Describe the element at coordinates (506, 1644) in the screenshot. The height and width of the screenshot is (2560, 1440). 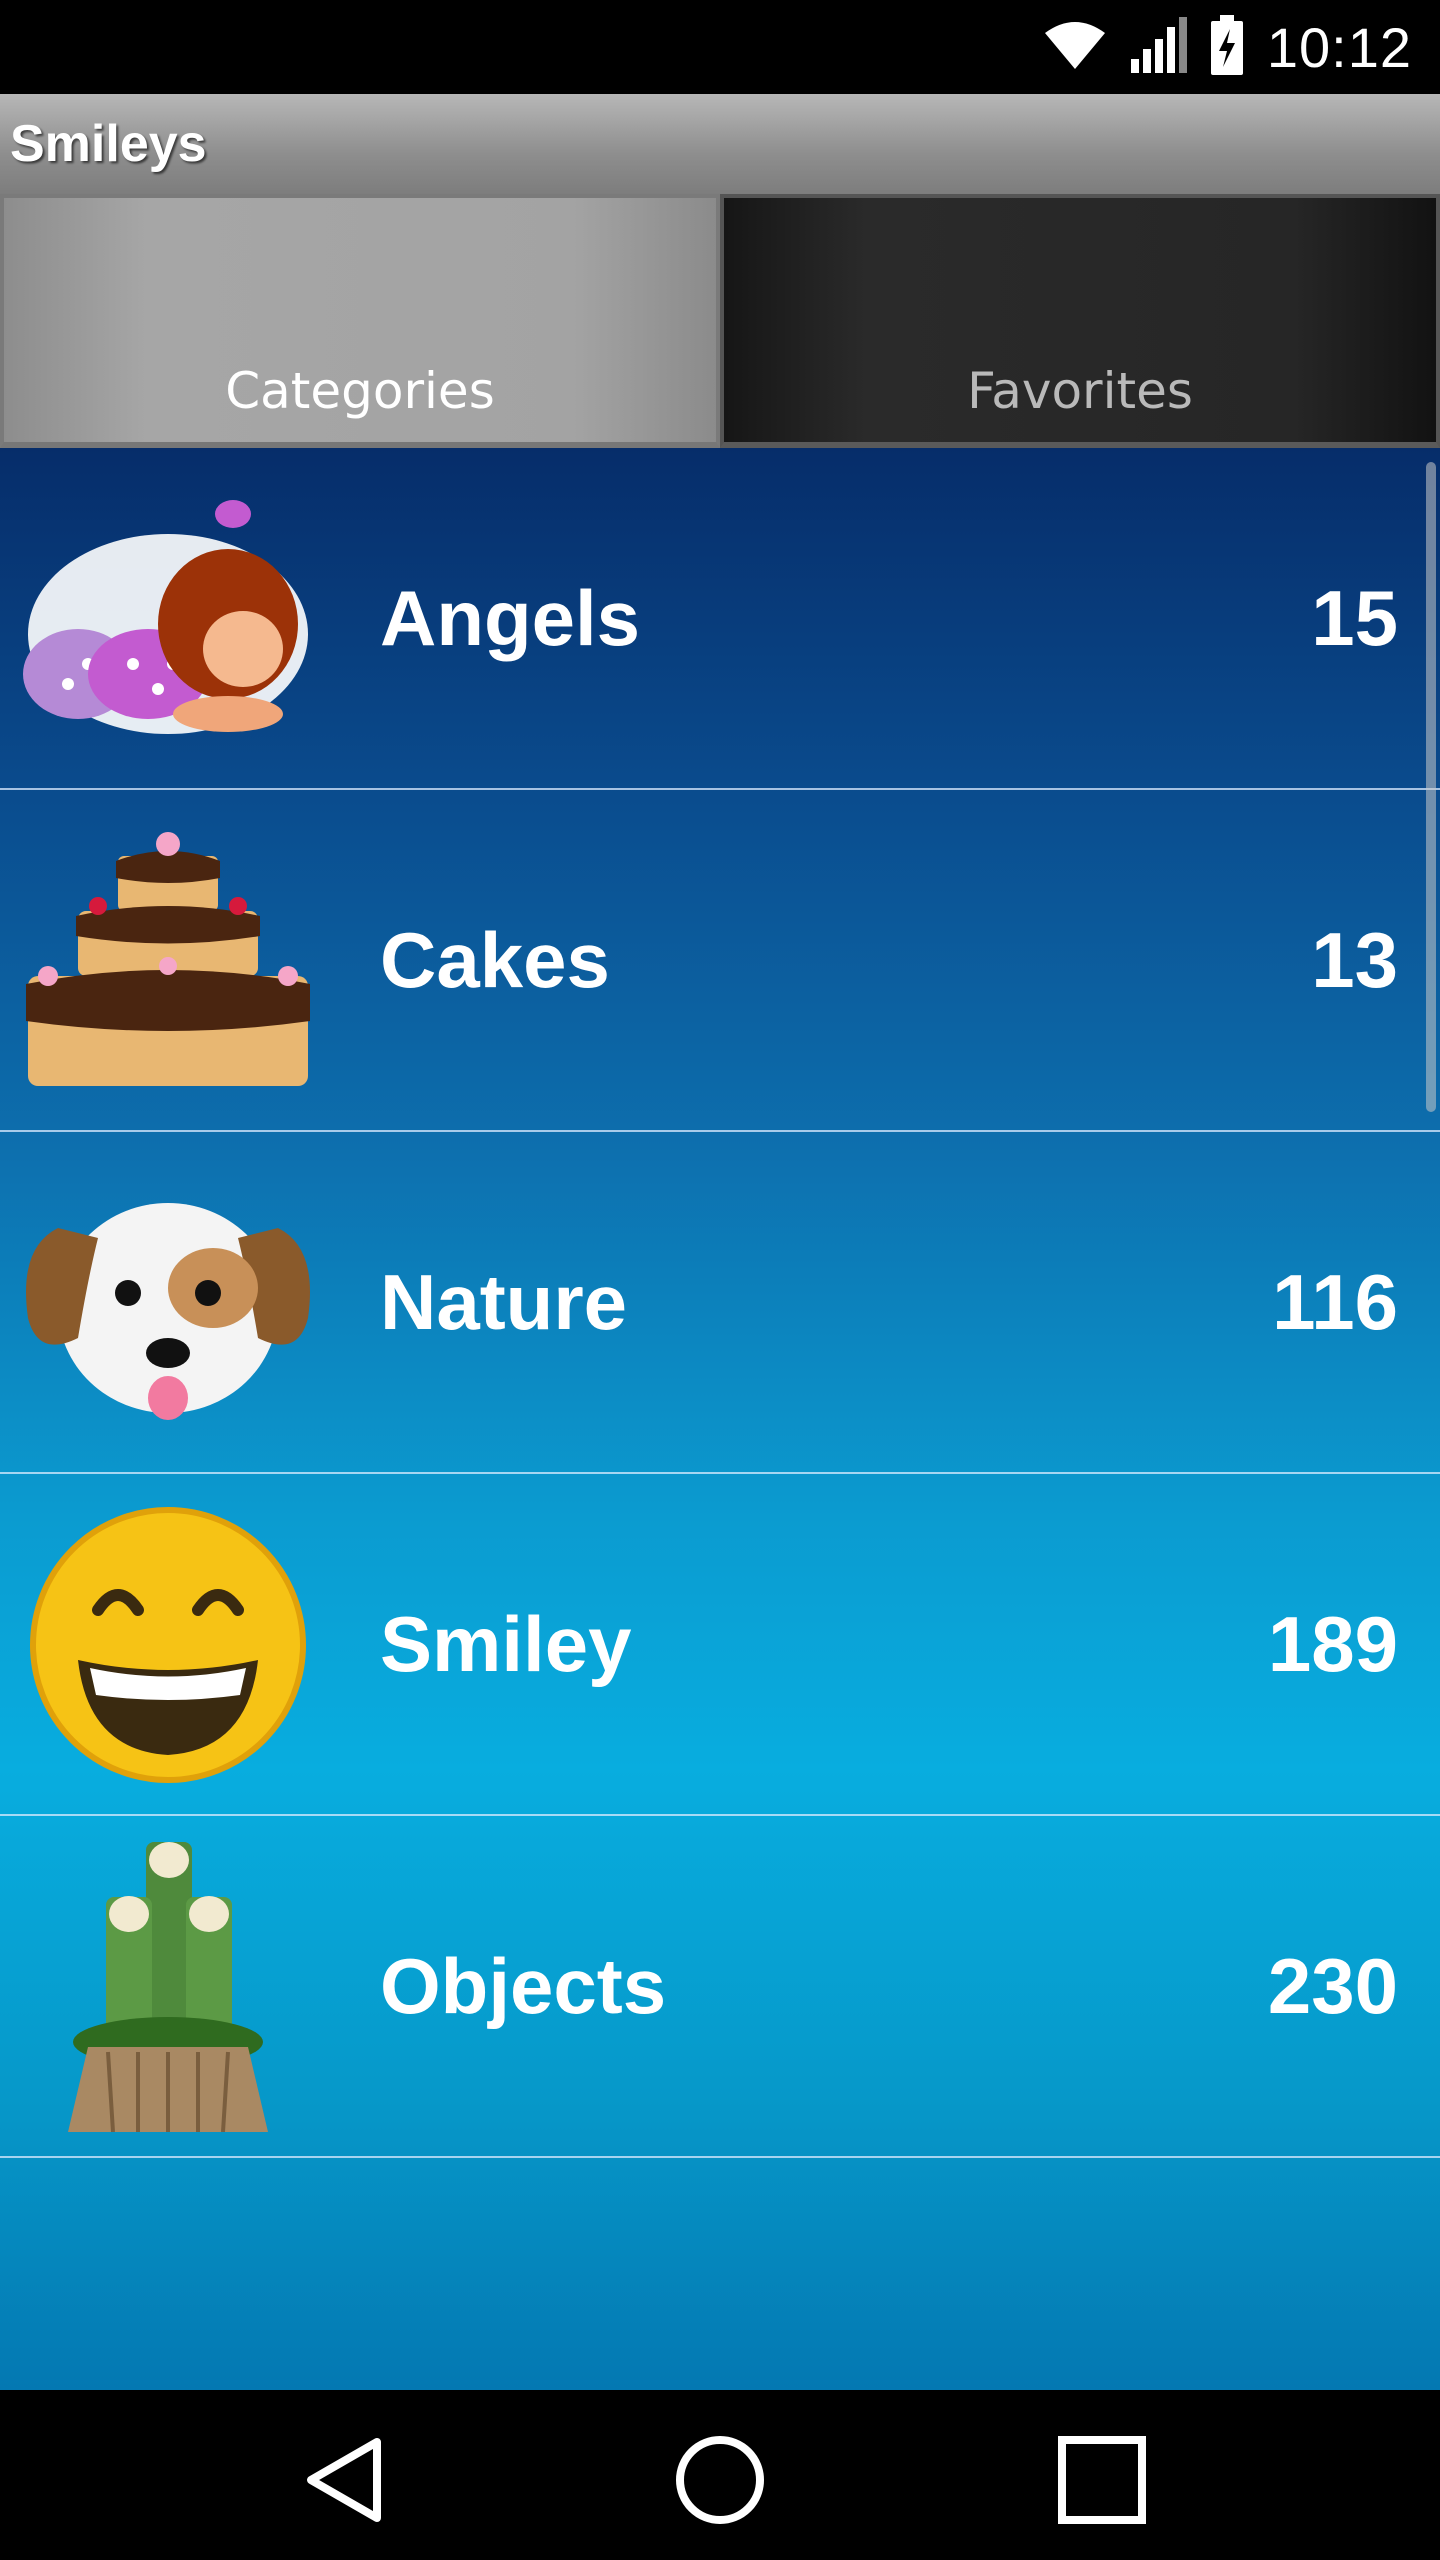
I see `category-label: Smiley` at that location.